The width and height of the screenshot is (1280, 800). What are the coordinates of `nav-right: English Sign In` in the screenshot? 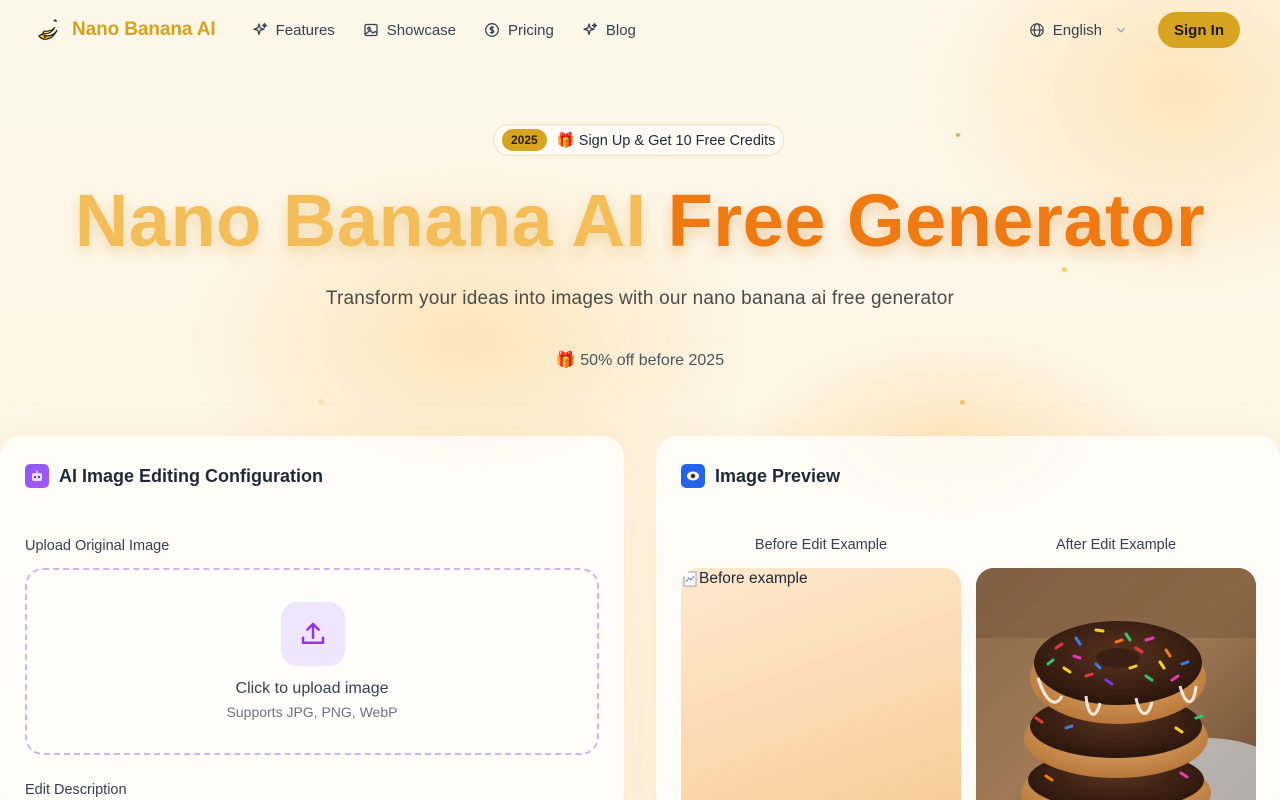 It's located at (1134, 30).